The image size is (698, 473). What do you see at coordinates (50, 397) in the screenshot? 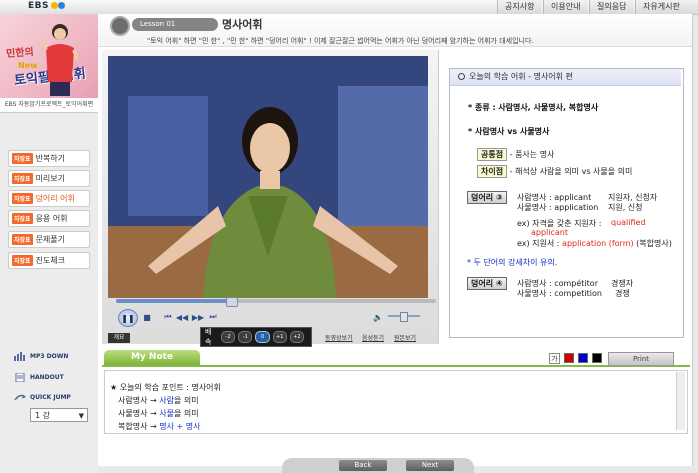
I see `quick-jump-label: QUICK JUMP` at bounding box center [50, 397].